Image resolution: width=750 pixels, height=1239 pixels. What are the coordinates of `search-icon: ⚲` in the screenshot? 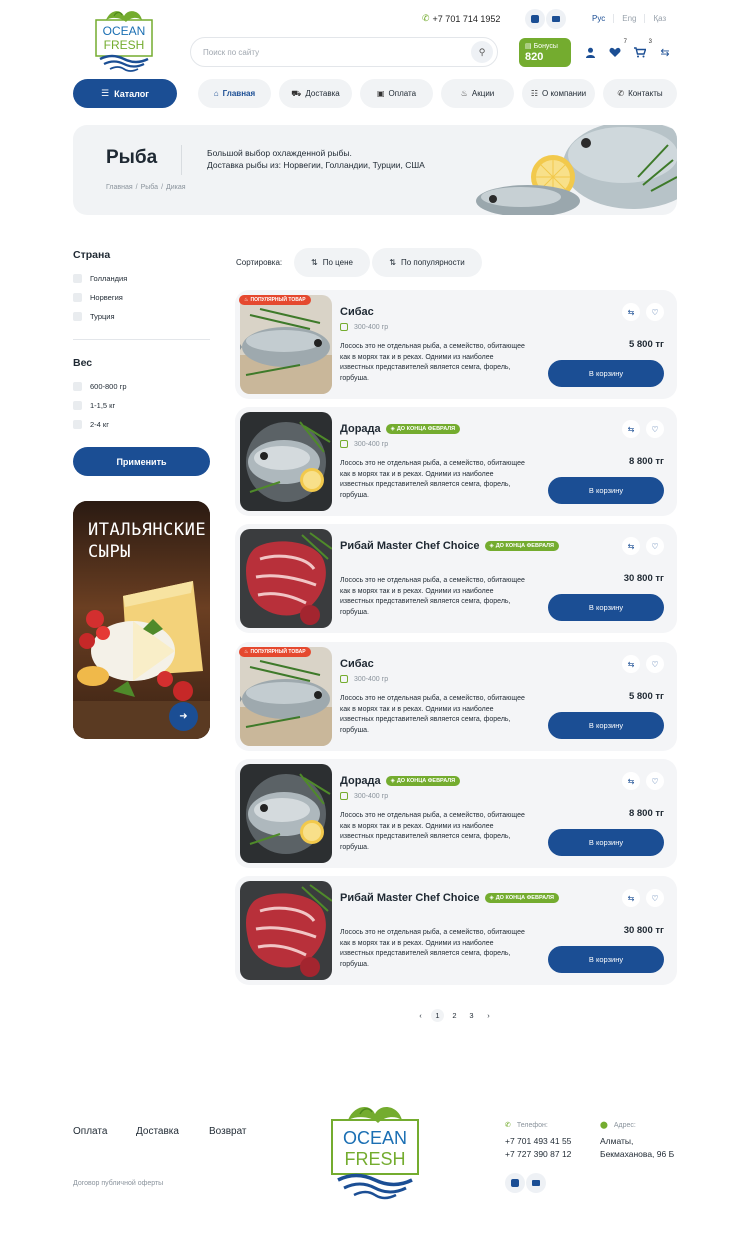 It's located at (482, 52).